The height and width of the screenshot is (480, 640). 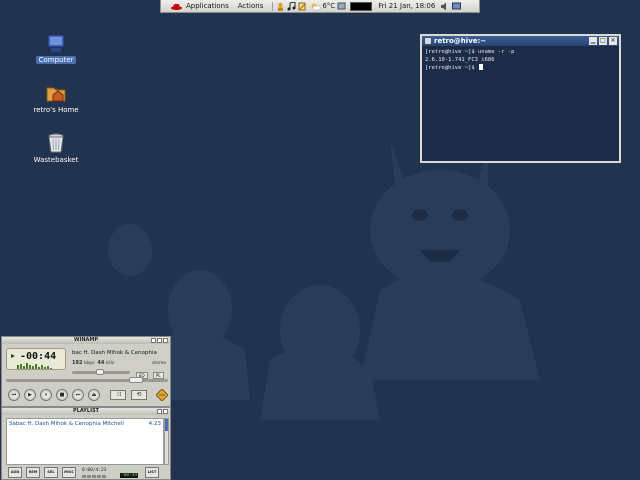 What do you see at coordinates (38, 356) in the screenshot?
I see `track-time: -00:44` at bounding box center [38, 356].